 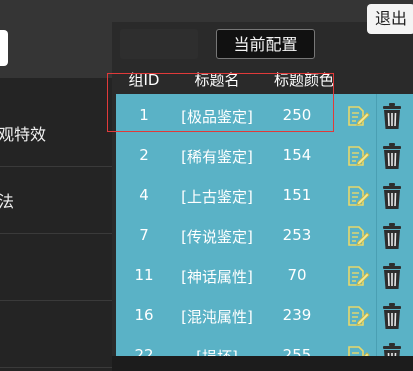 What do you see at coordinates (297, 351) in the screenshot?
I see `cell-title-color: 255` at bounding box center [297, 351].